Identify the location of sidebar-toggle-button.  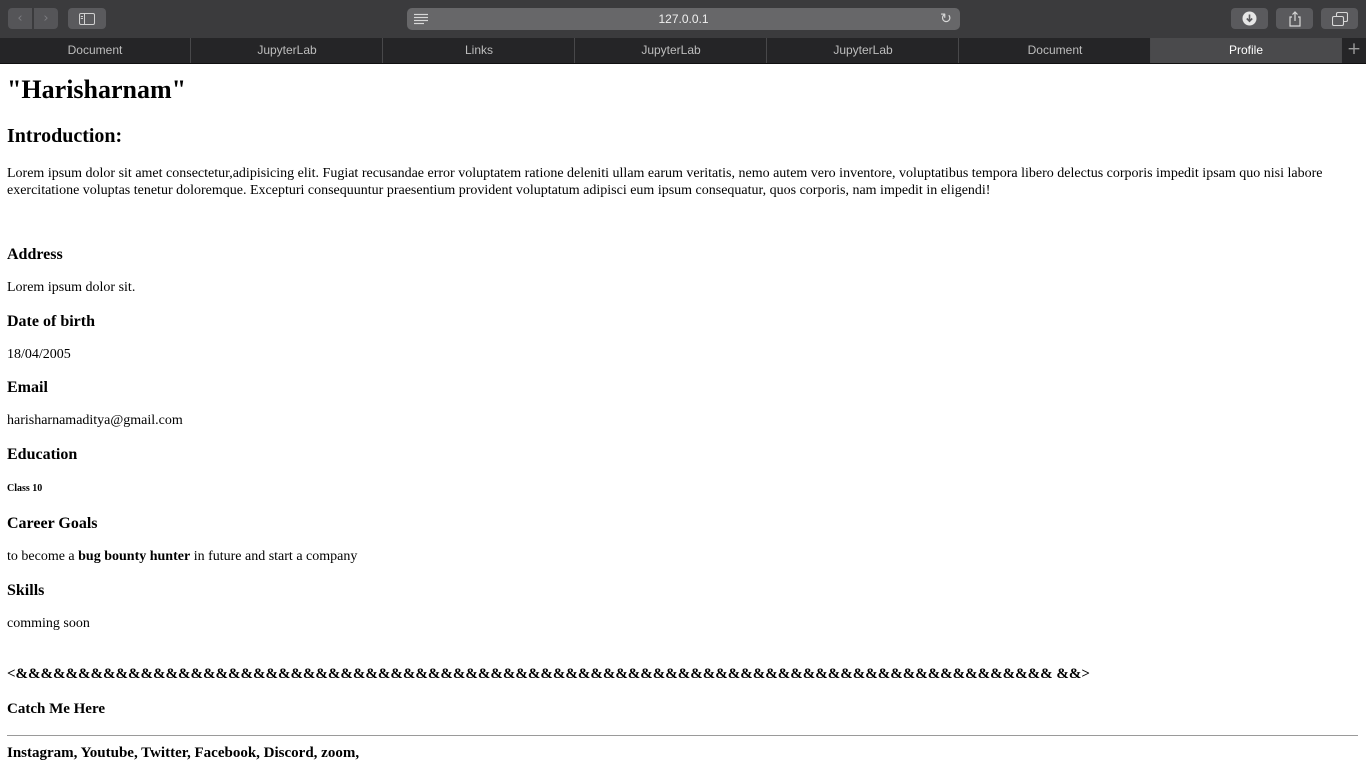
(87, 18).